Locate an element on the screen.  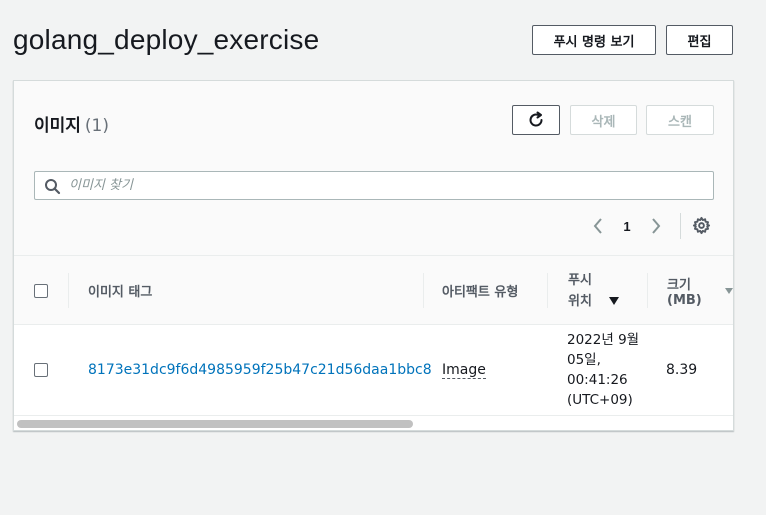
search-box is located at coordinates (374, 185).